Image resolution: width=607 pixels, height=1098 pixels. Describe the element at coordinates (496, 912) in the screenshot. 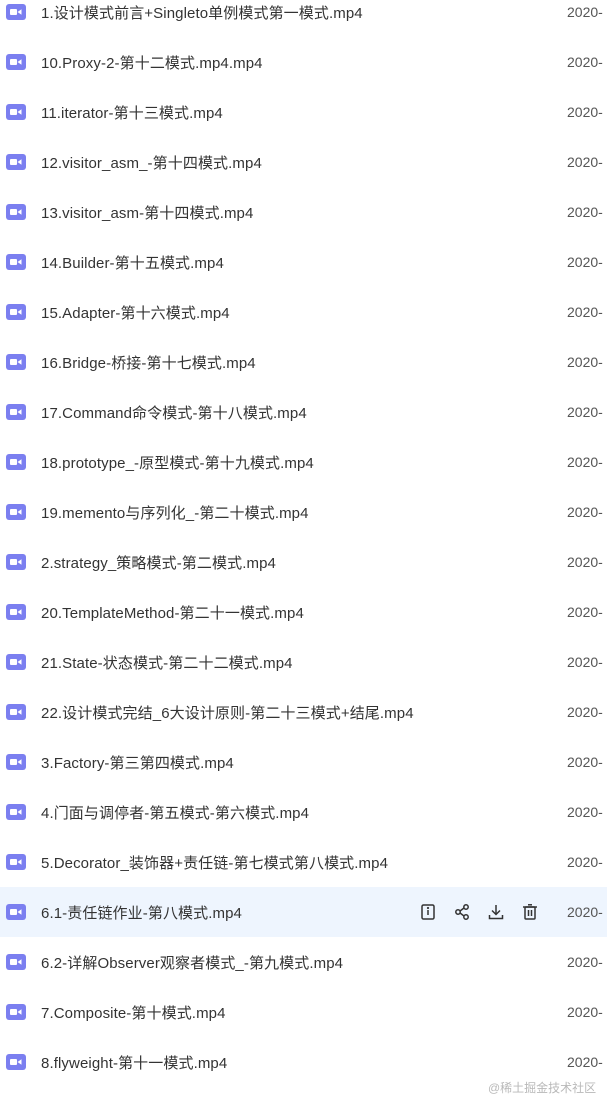

I see `download-icon` at that location.